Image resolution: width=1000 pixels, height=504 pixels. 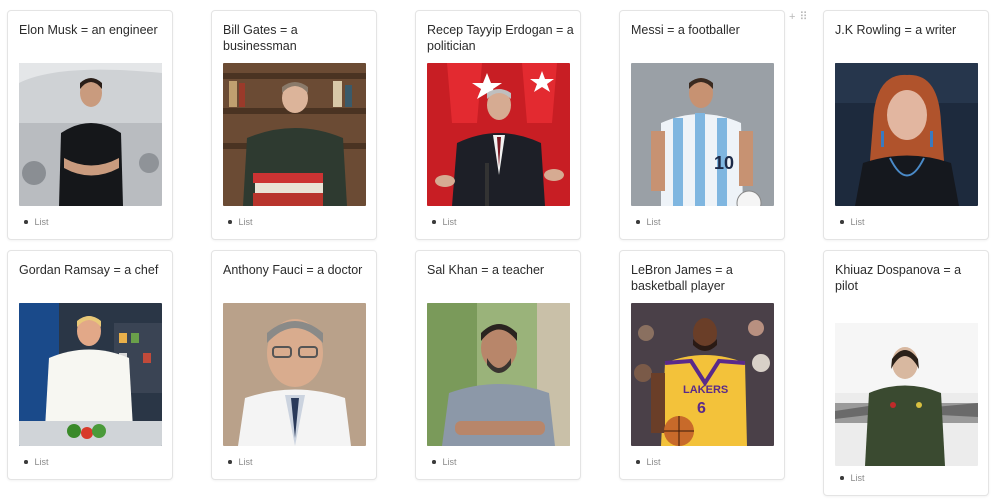 I want to click on card-title: Messi = a footballer, so click(x=685, y=30).